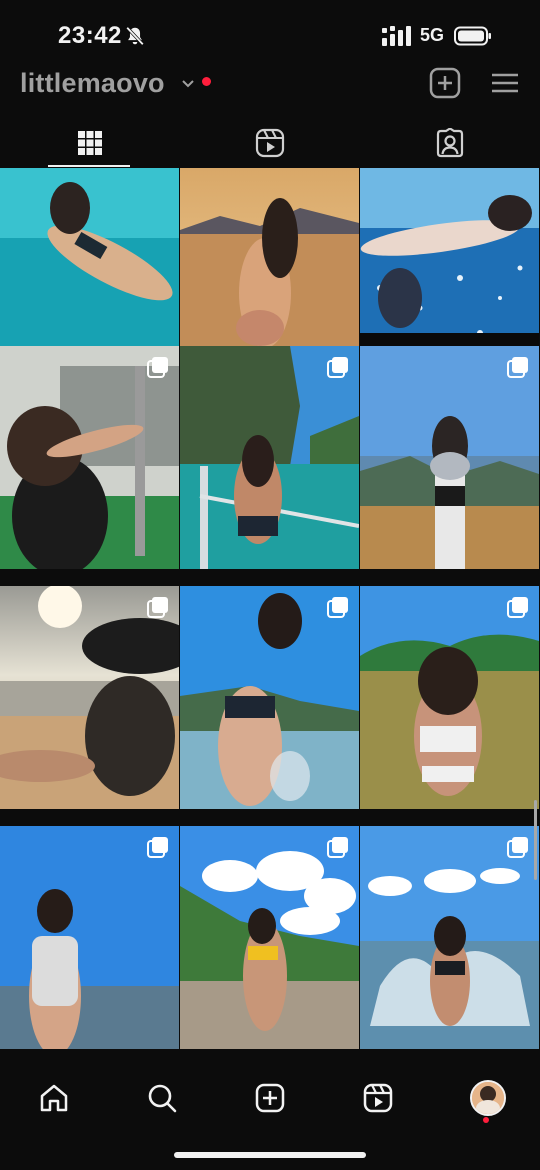 The height and width of the screenshot is (1170, 540). I want to click on nav-reels, so click(378, 1098).